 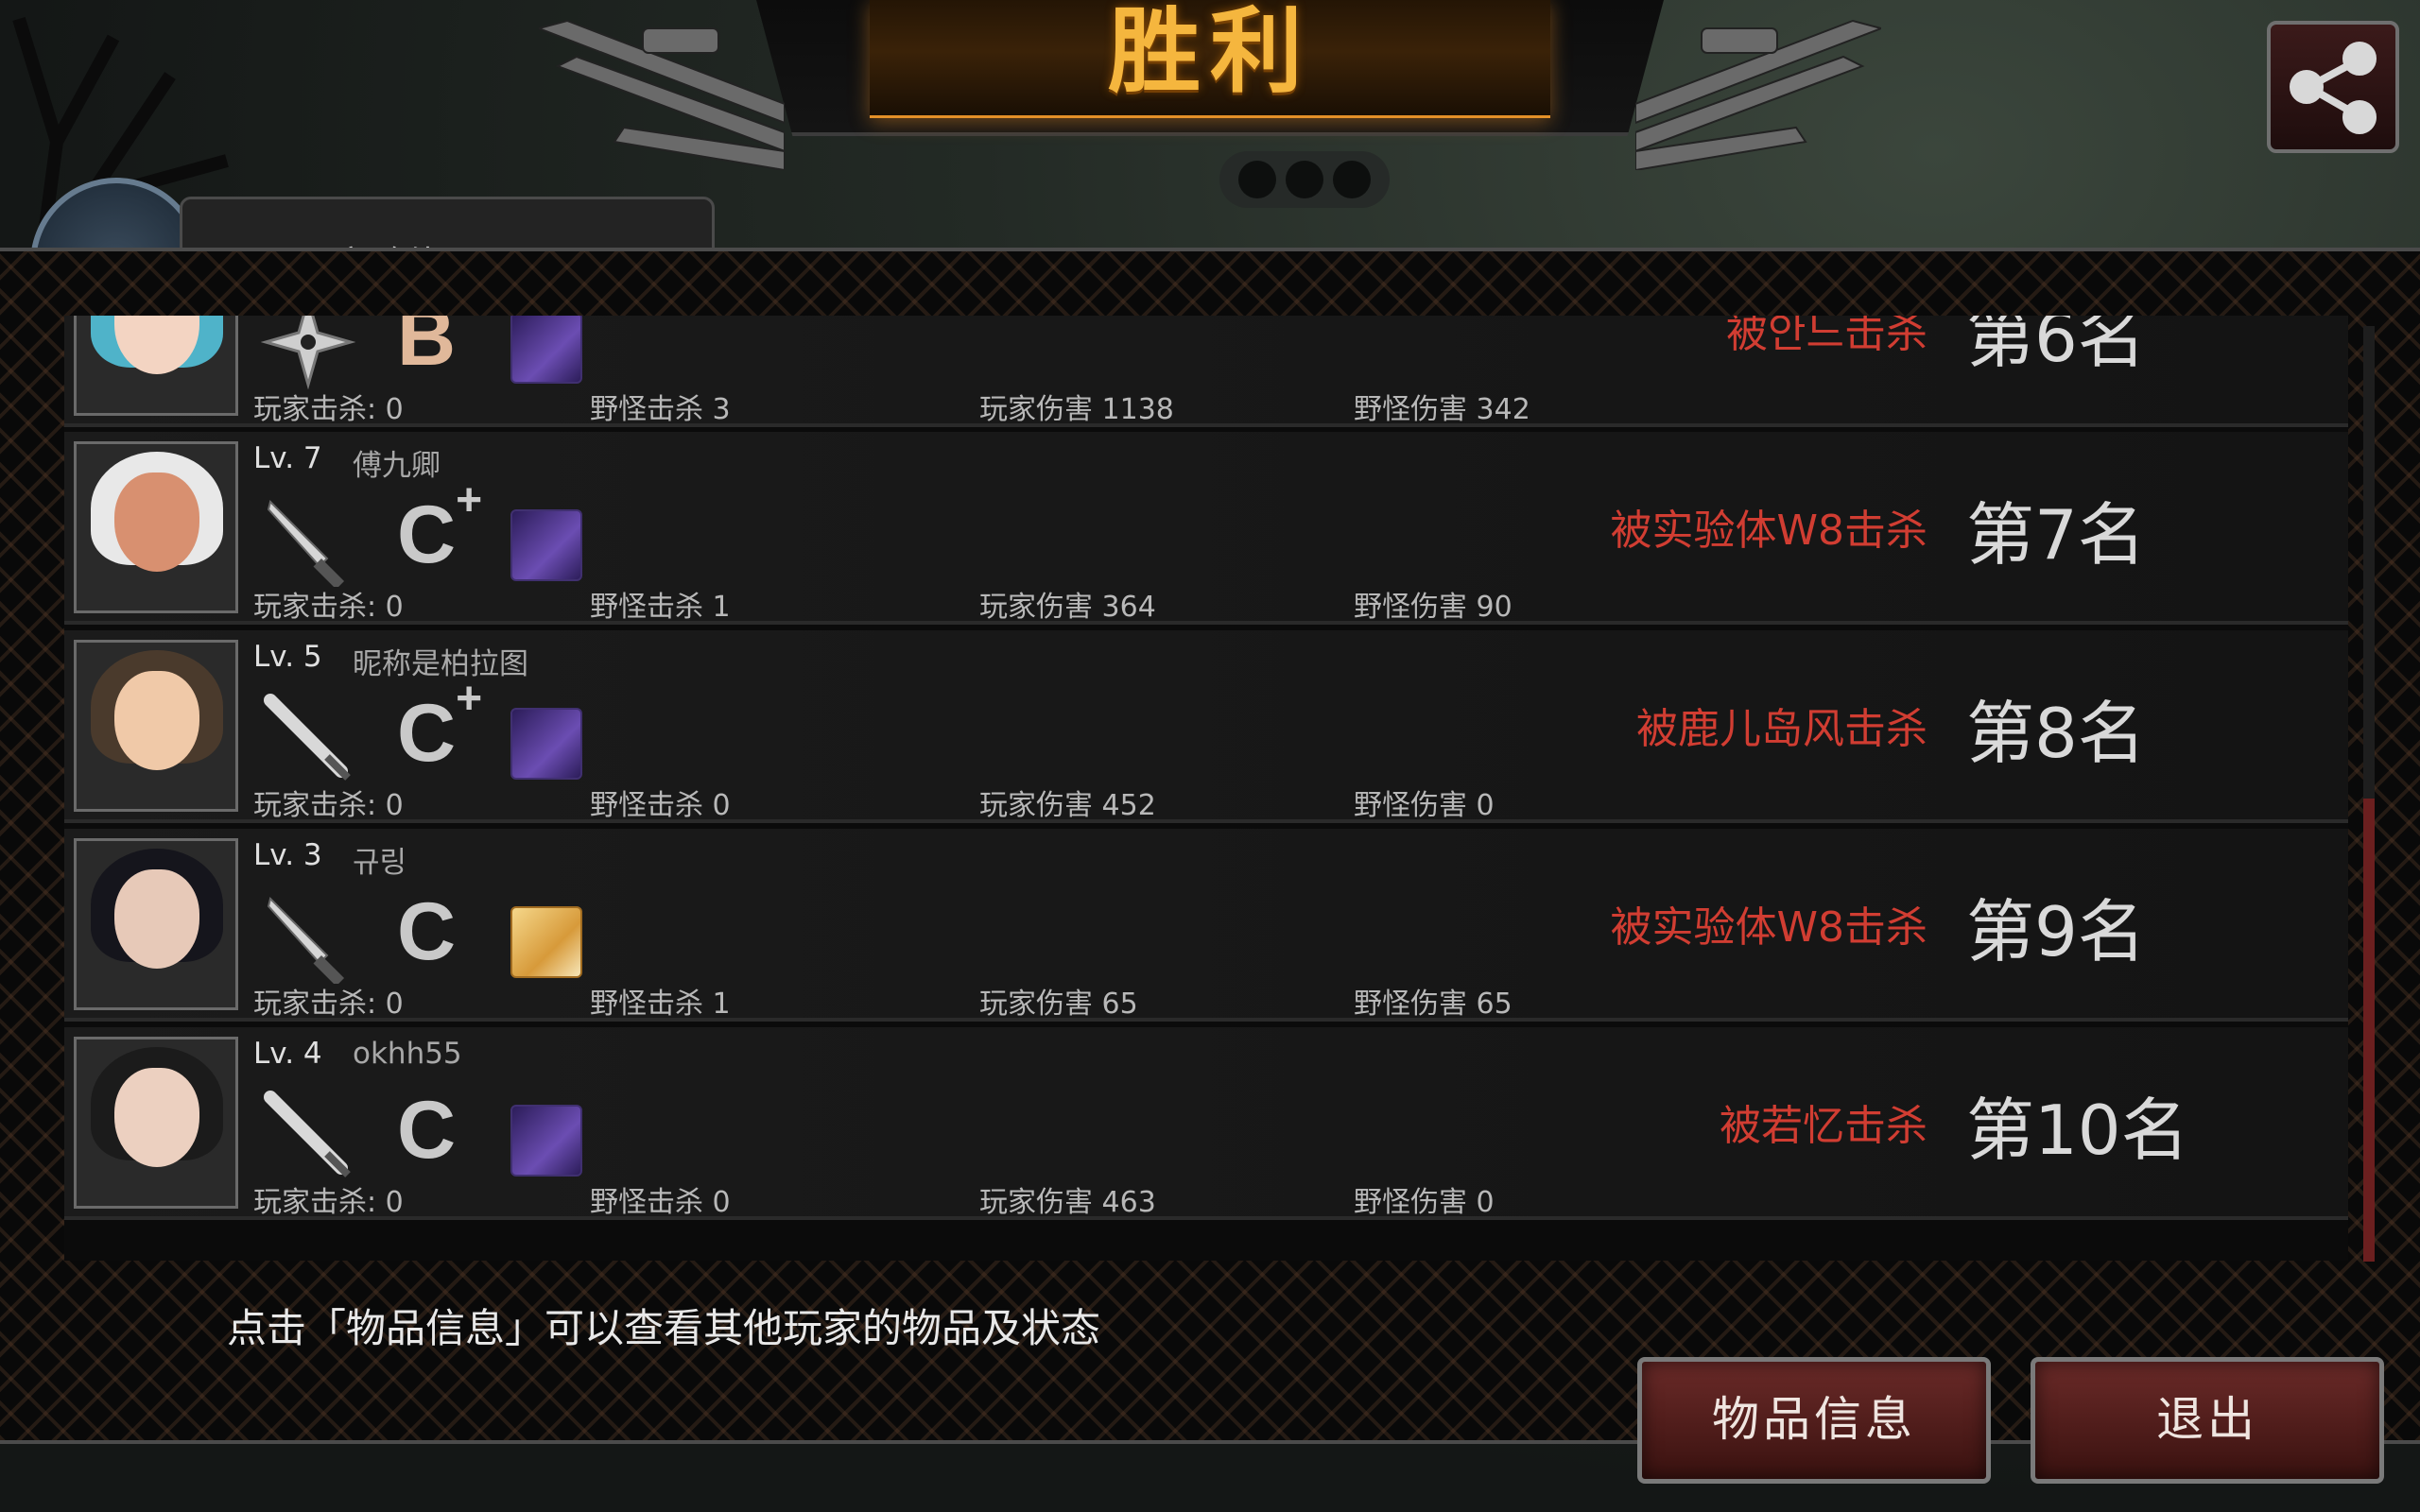 I want to click on share-button, so click(x=2333, y=87).